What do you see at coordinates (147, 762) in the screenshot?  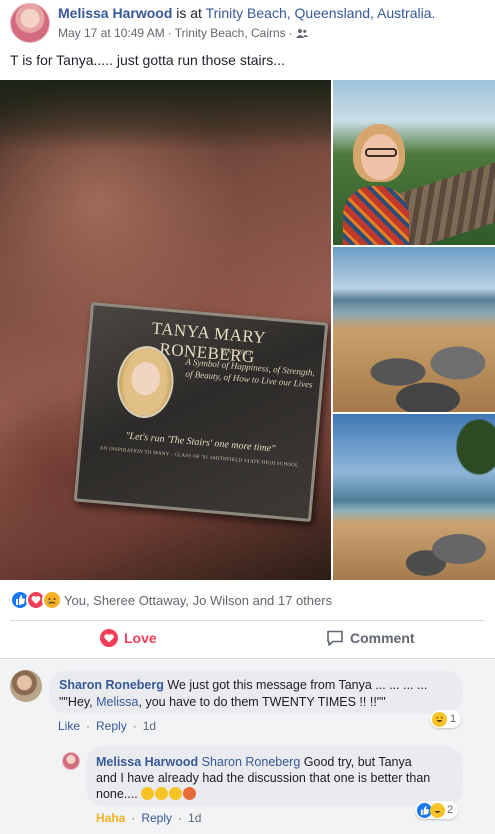 I see `commenter-name: Melissa Harwood` at bounding box center [147, 762].